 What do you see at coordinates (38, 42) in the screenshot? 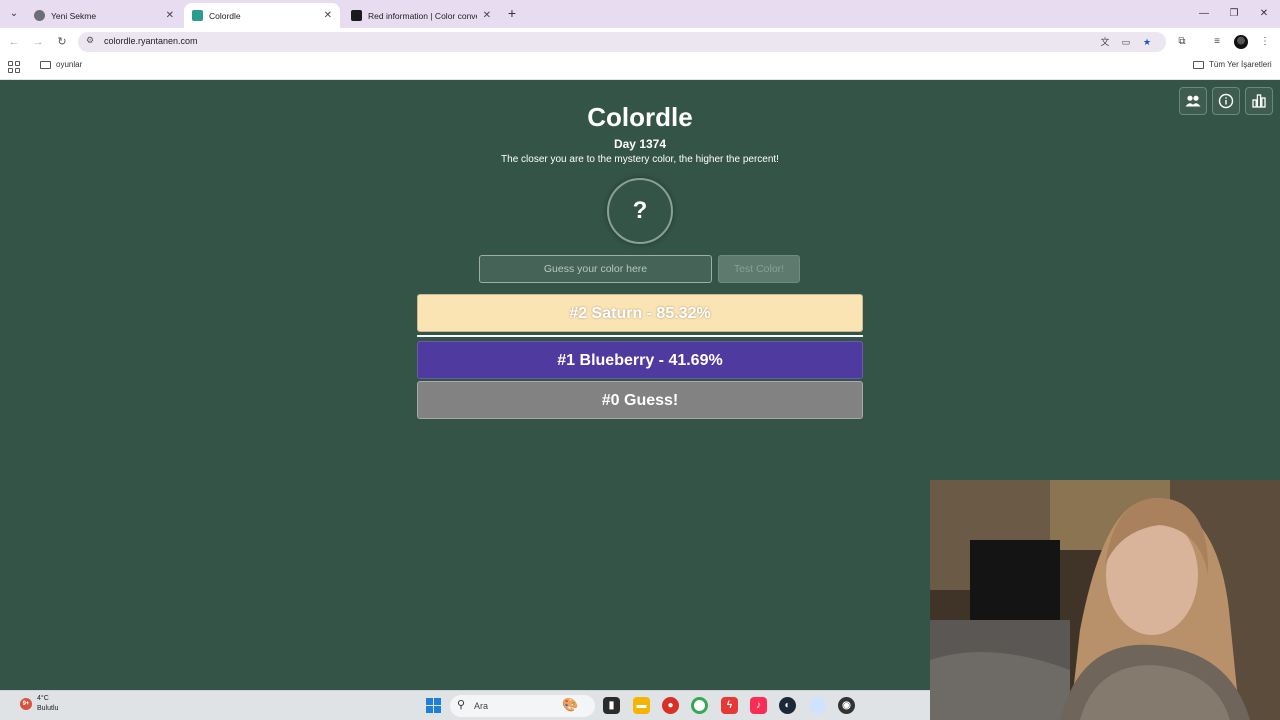
I see `forward-arrow-icon: →` at bounding box center [38, 42].